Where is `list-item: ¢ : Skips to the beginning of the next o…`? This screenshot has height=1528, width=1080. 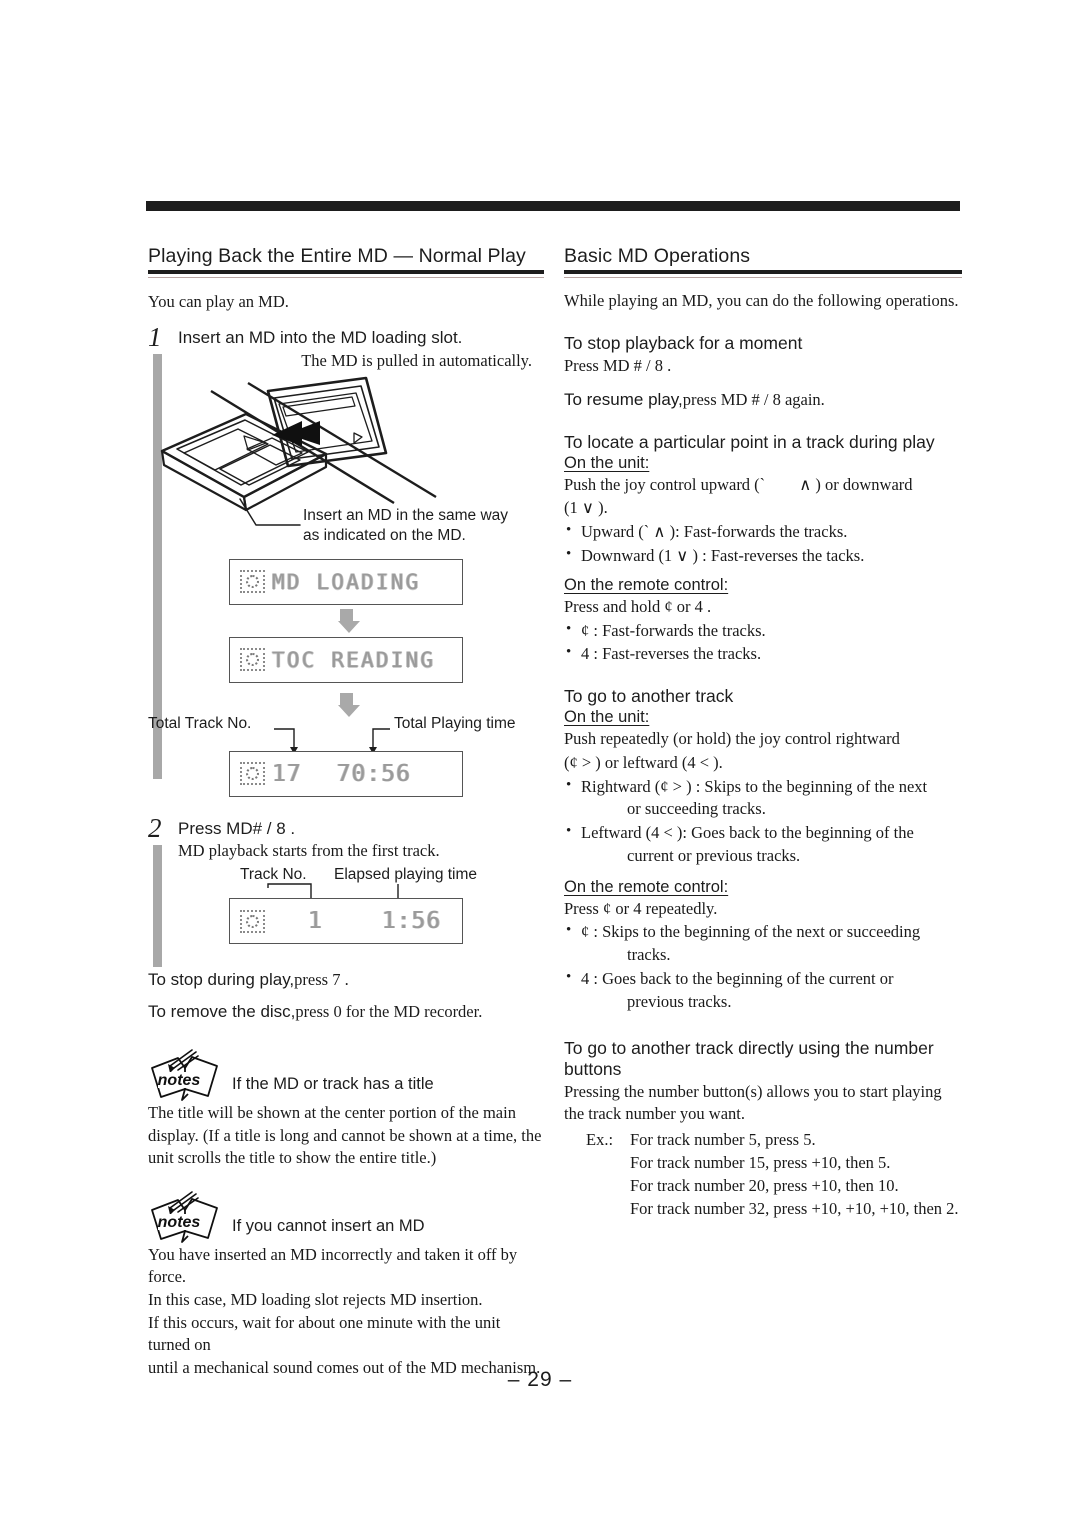
list-item: ¢ : Skips to the beginning of the next o… is located at coordinates (763, 943).